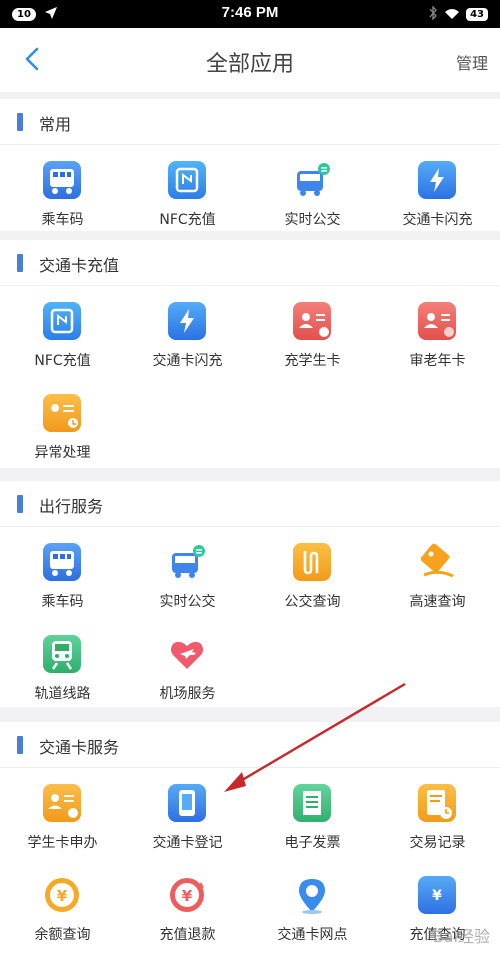 The image size is (500, 955). Describe the element at coordinates (312, 361) in the screenshot. I see `app-label: 充学生卡` at that location.